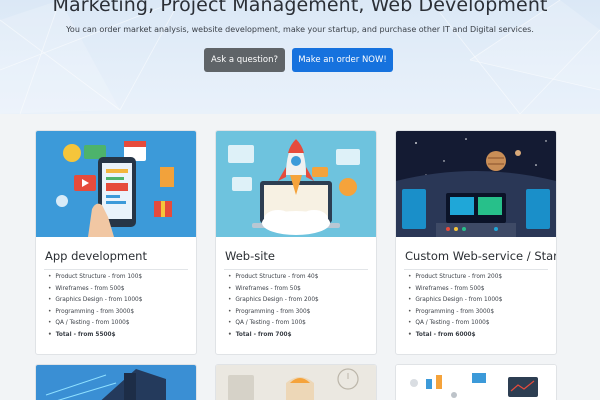  I want to click on office-illustration, so click(296, 382).